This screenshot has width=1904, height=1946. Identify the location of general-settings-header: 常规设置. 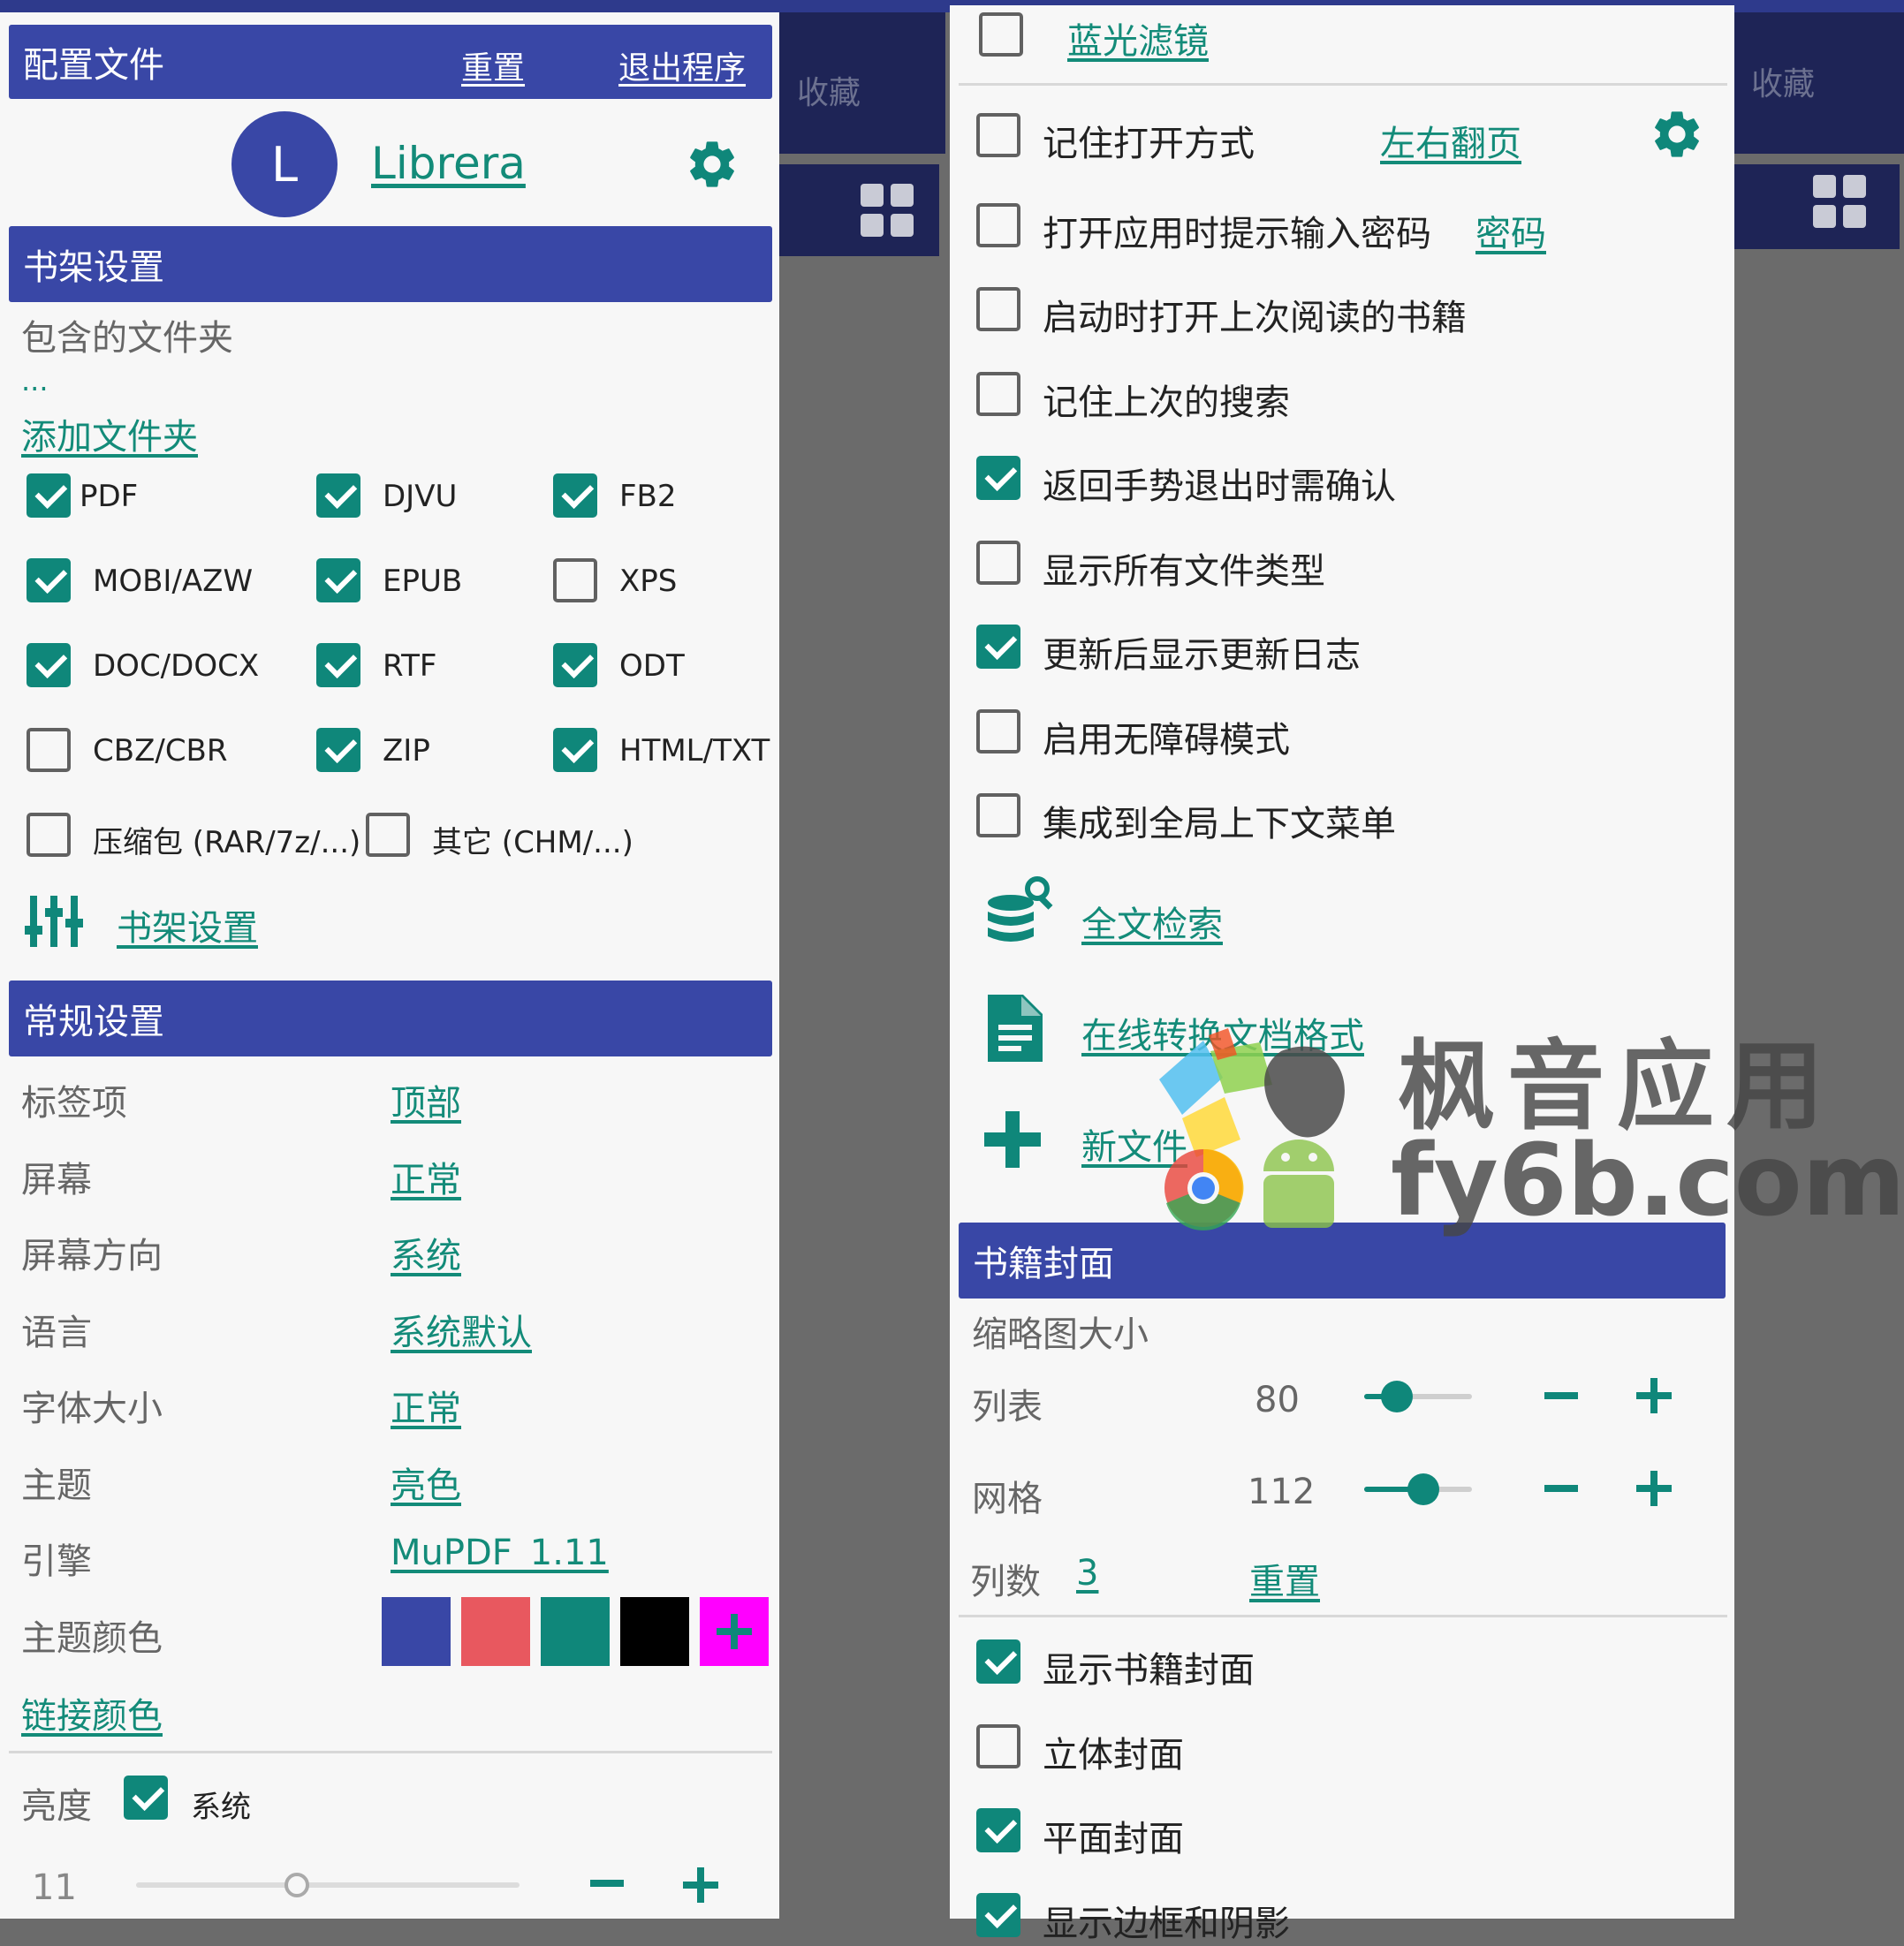
(390, 1019).